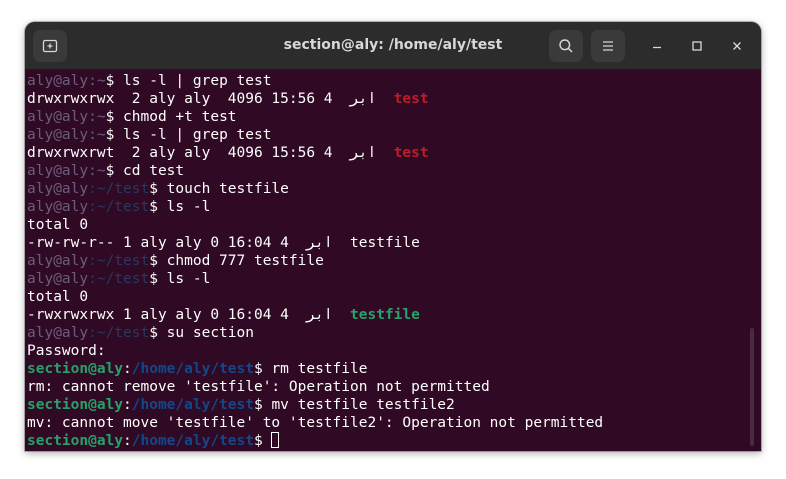 Image resolution: width=786 pixels, height=479 pixels. What do you see at coordinates (171, 117) in the screenshot?
I see `terminal-text: $ chmod +t test` at bounding box center [171, 117].